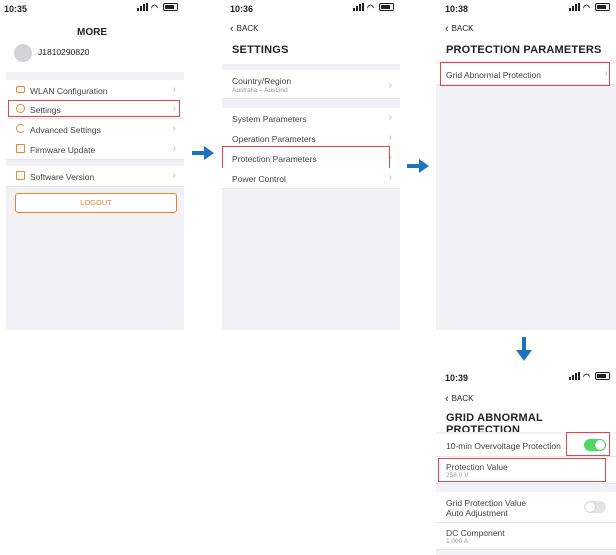 Image resolution: width=616 pixels, height=555 pixels. I want to click on settings-item-label: System Parameters, so click(269, 119).